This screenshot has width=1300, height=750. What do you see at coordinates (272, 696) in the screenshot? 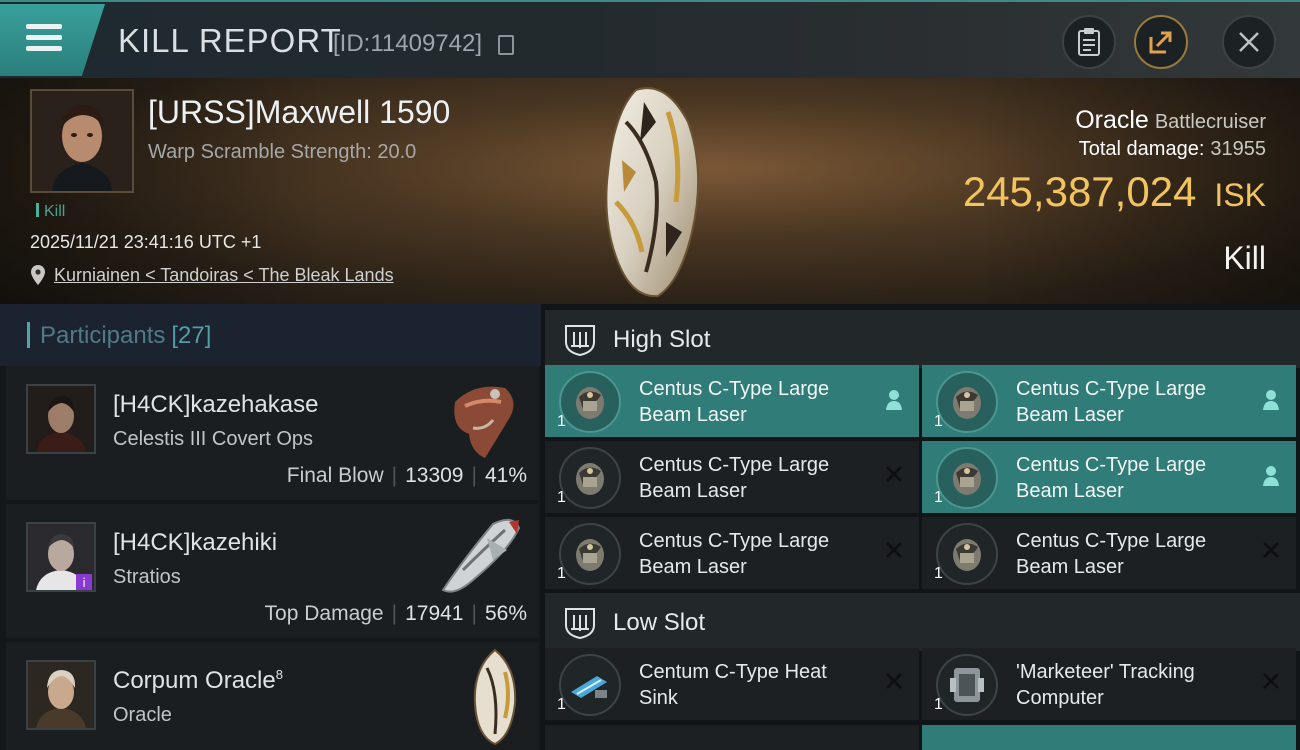
I see `participant-row: Corpum Oracle8 Oracle` at bounding box center [272, 696].